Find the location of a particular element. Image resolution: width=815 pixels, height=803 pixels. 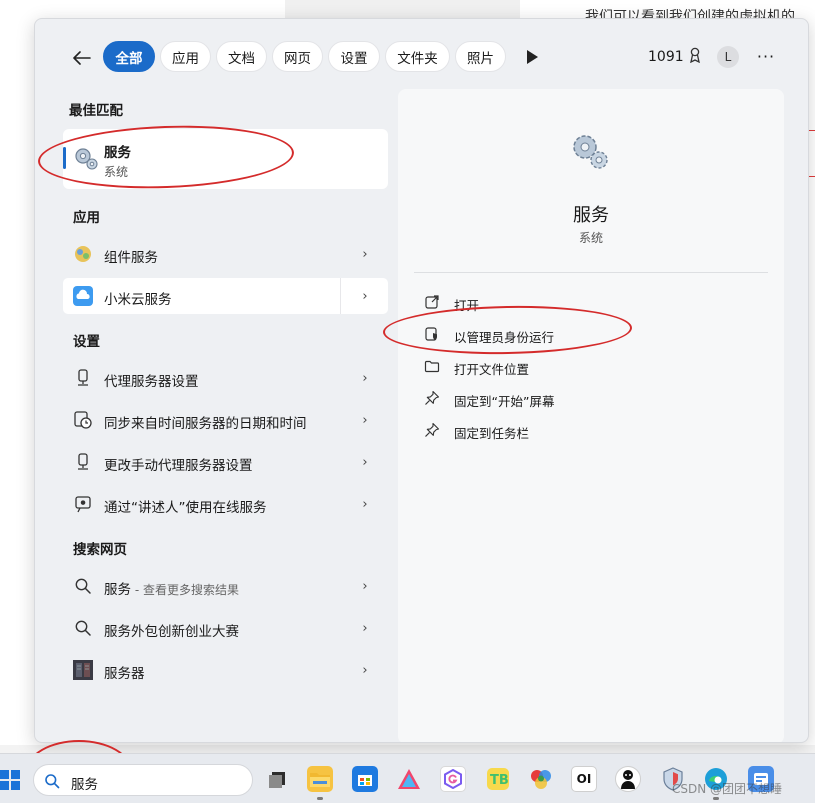

section-settings: 设置 is located at coordinates (86, 342).